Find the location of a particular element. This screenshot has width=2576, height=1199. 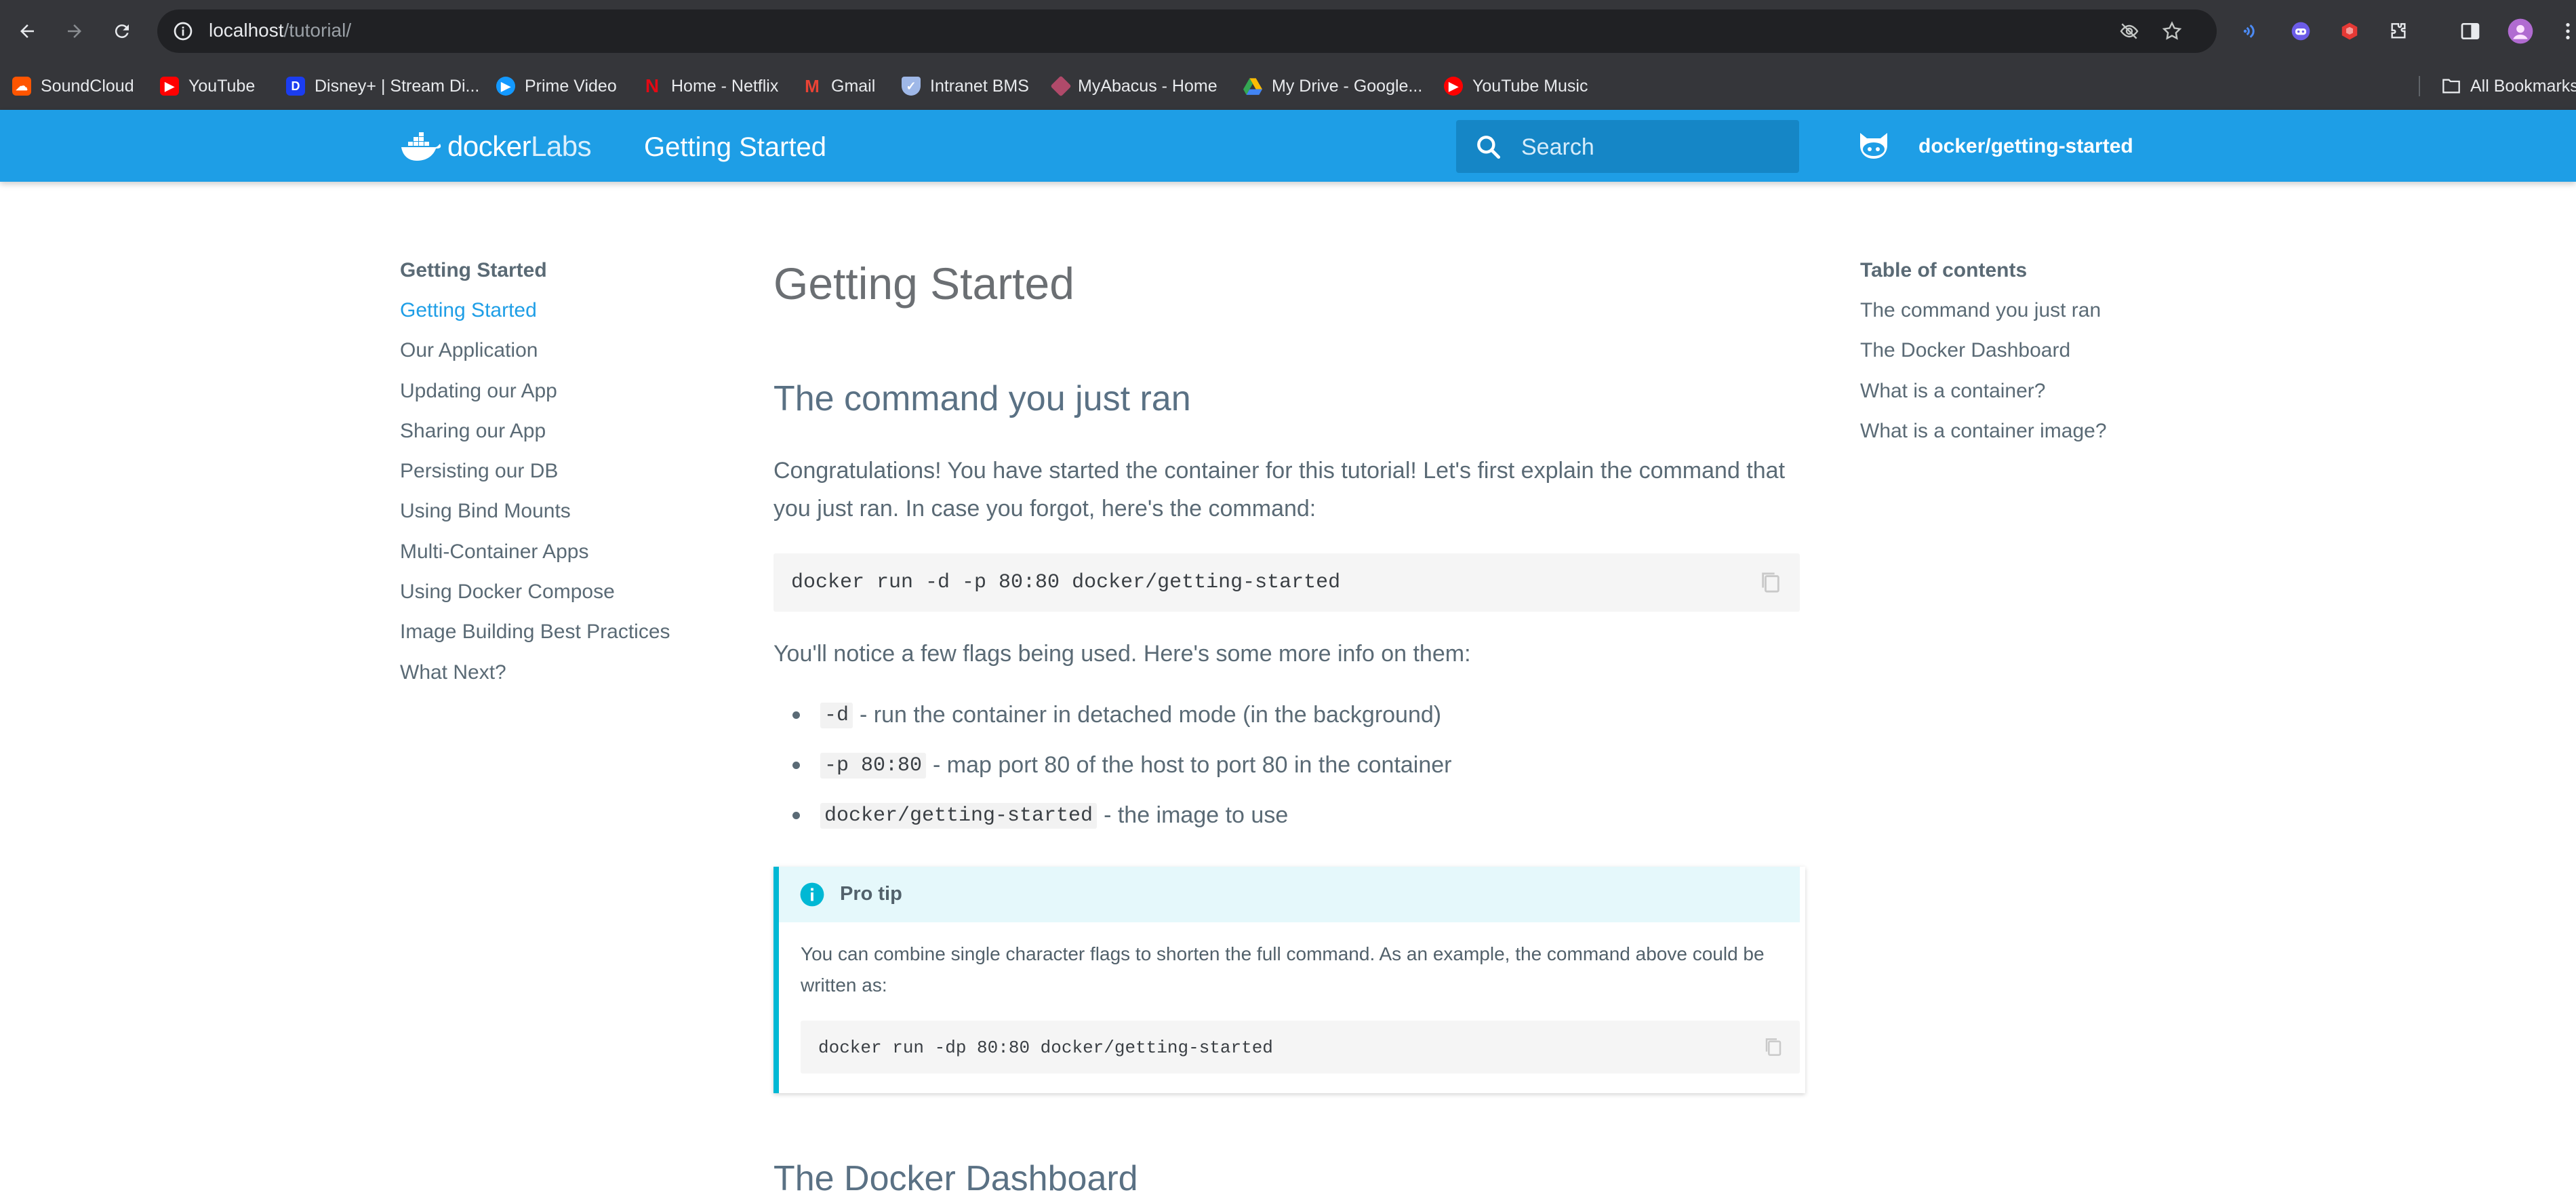

eye-off-icon is located at coordinates (2129, 32).